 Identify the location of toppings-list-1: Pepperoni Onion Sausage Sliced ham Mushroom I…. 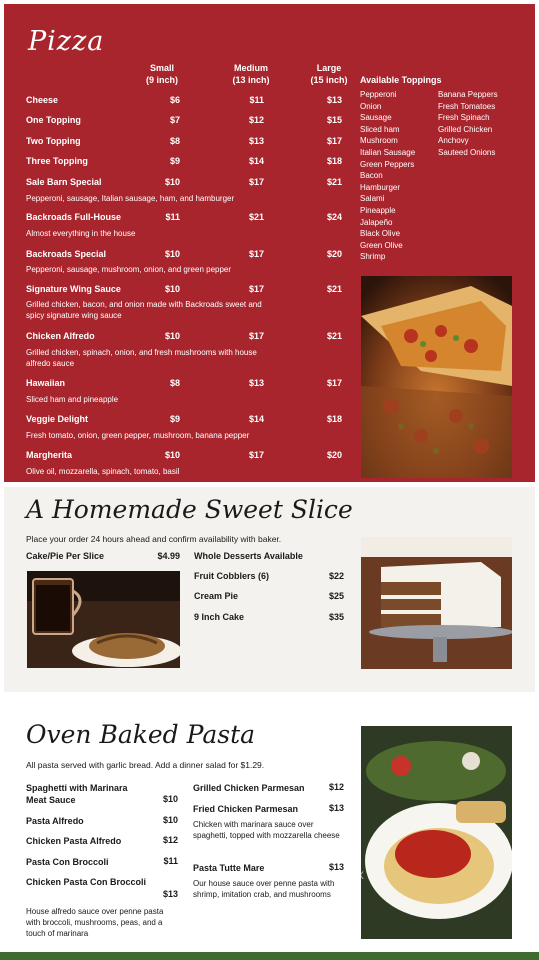
(387, 176).